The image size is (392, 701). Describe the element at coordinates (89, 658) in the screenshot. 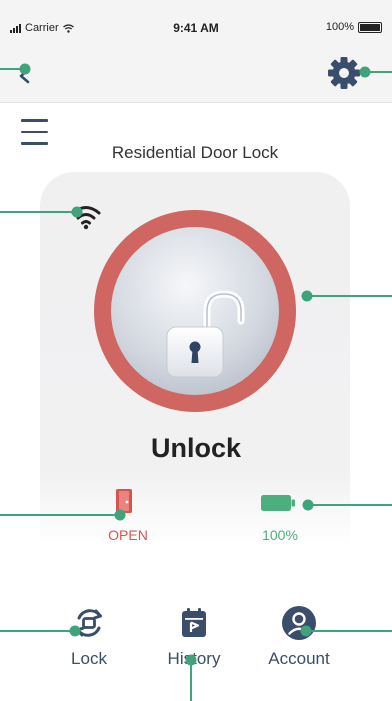

I see `tab-lock-label: Lock` at that location.